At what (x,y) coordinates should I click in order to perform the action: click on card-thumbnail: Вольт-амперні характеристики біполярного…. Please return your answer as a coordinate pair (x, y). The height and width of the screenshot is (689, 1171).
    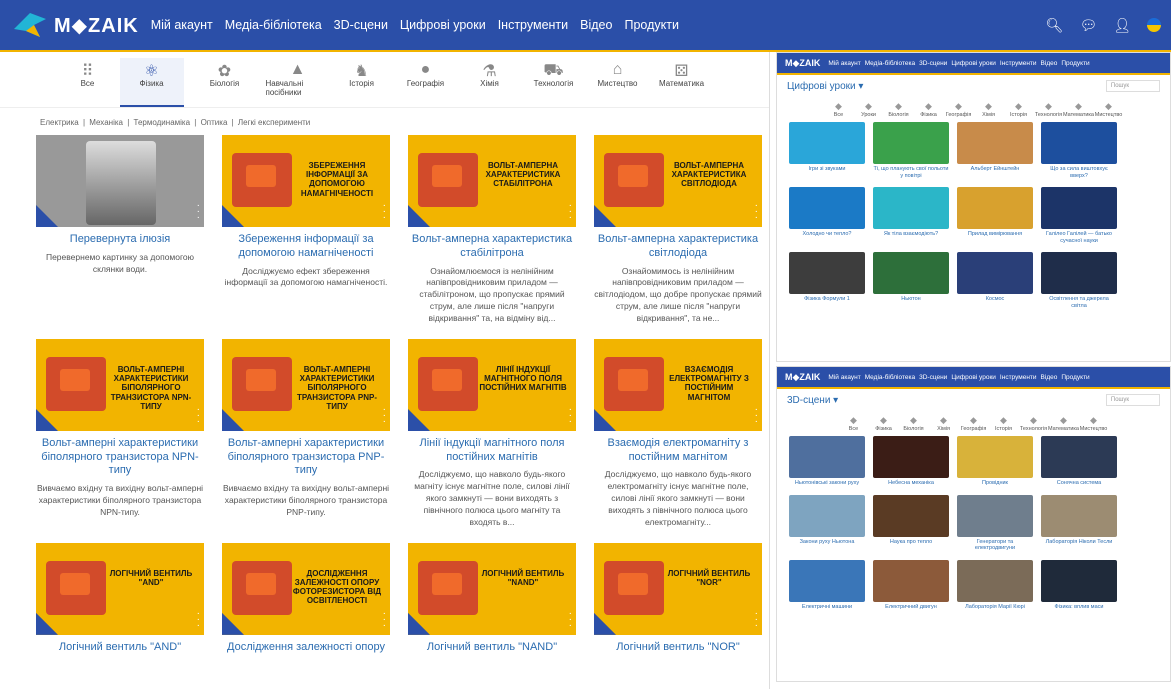
    Looking at the image, I should click on (120, 384).